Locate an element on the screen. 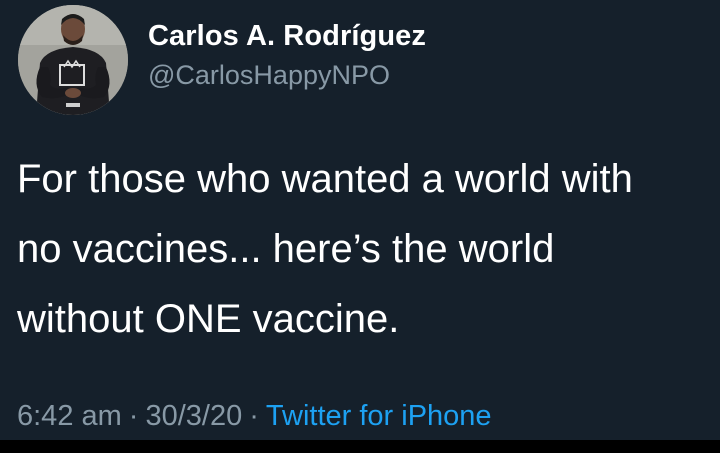  tweet-time: 6:42 am is located at coordinates (69, 416).